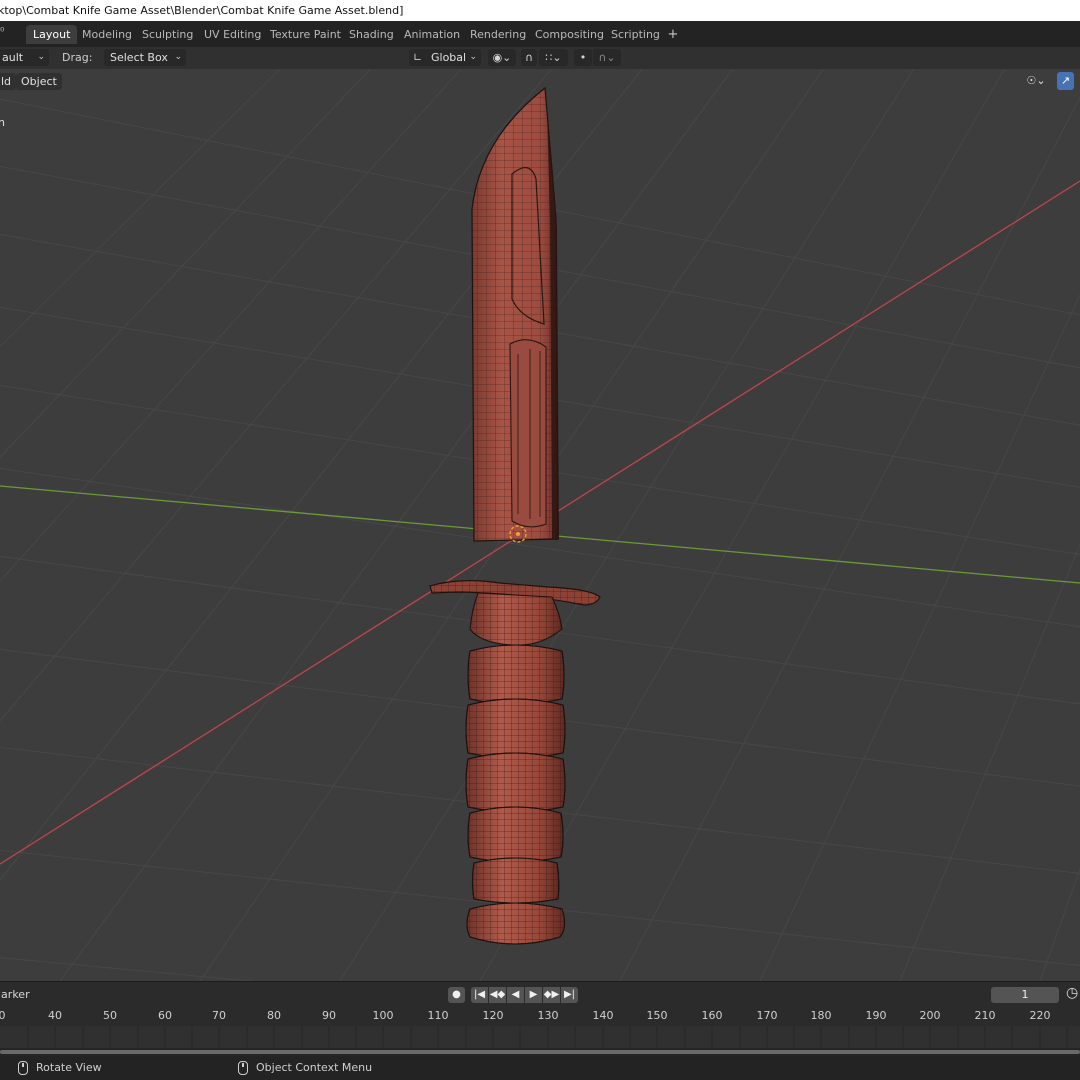  Describe the element at coordinates (15, 994) in the screenshot. I see `marker-menu: larker` at that location.